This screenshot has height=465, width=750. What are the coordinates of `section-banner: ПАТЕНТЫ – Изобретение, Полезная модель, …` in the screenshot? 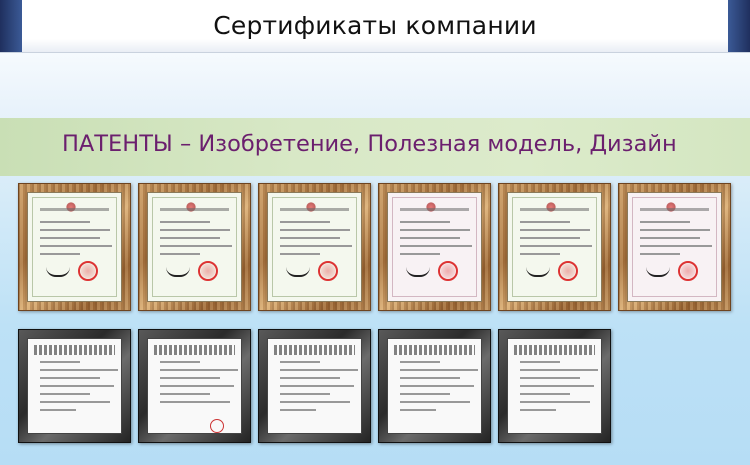 It's located at (375, 147).